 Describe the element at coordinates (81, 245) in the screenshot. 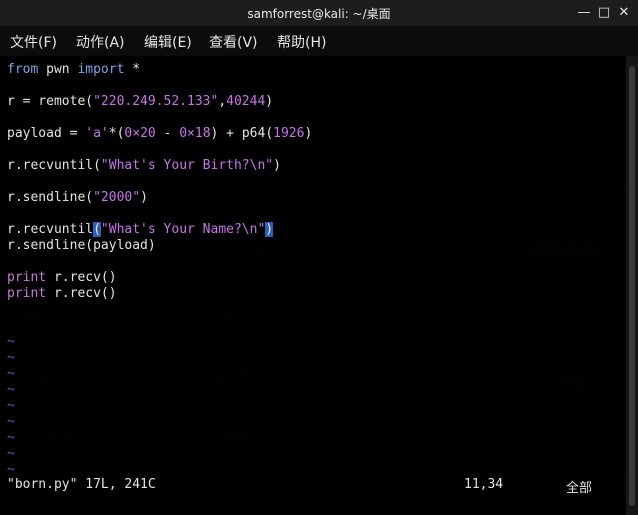

I see `code-line-12: r.sendline(payload)` at that location.